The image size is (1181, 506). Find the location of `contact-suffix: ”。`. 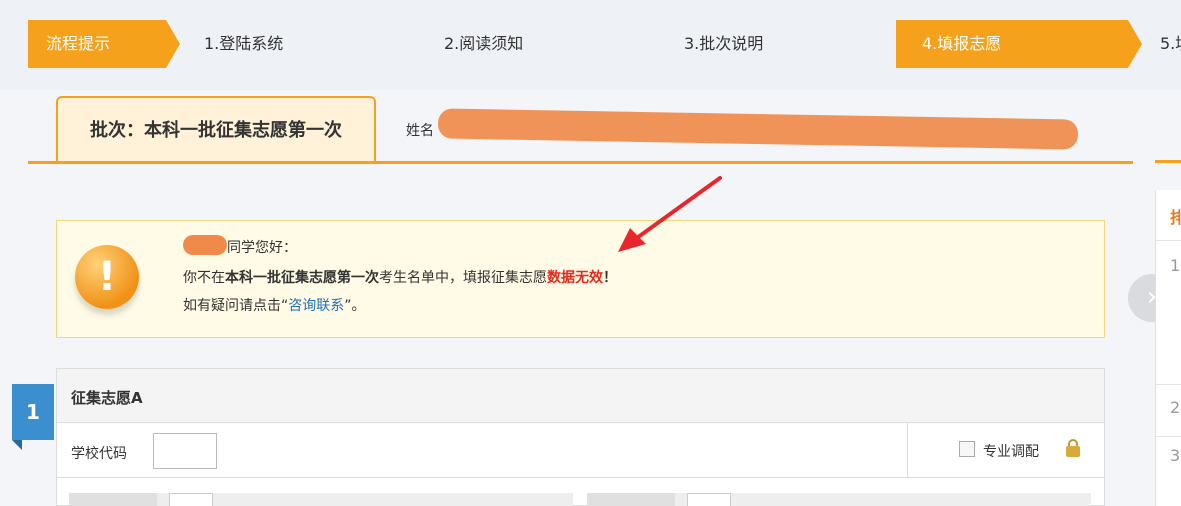

contact-suffix: ”。 is located at coordinates (355, 306).